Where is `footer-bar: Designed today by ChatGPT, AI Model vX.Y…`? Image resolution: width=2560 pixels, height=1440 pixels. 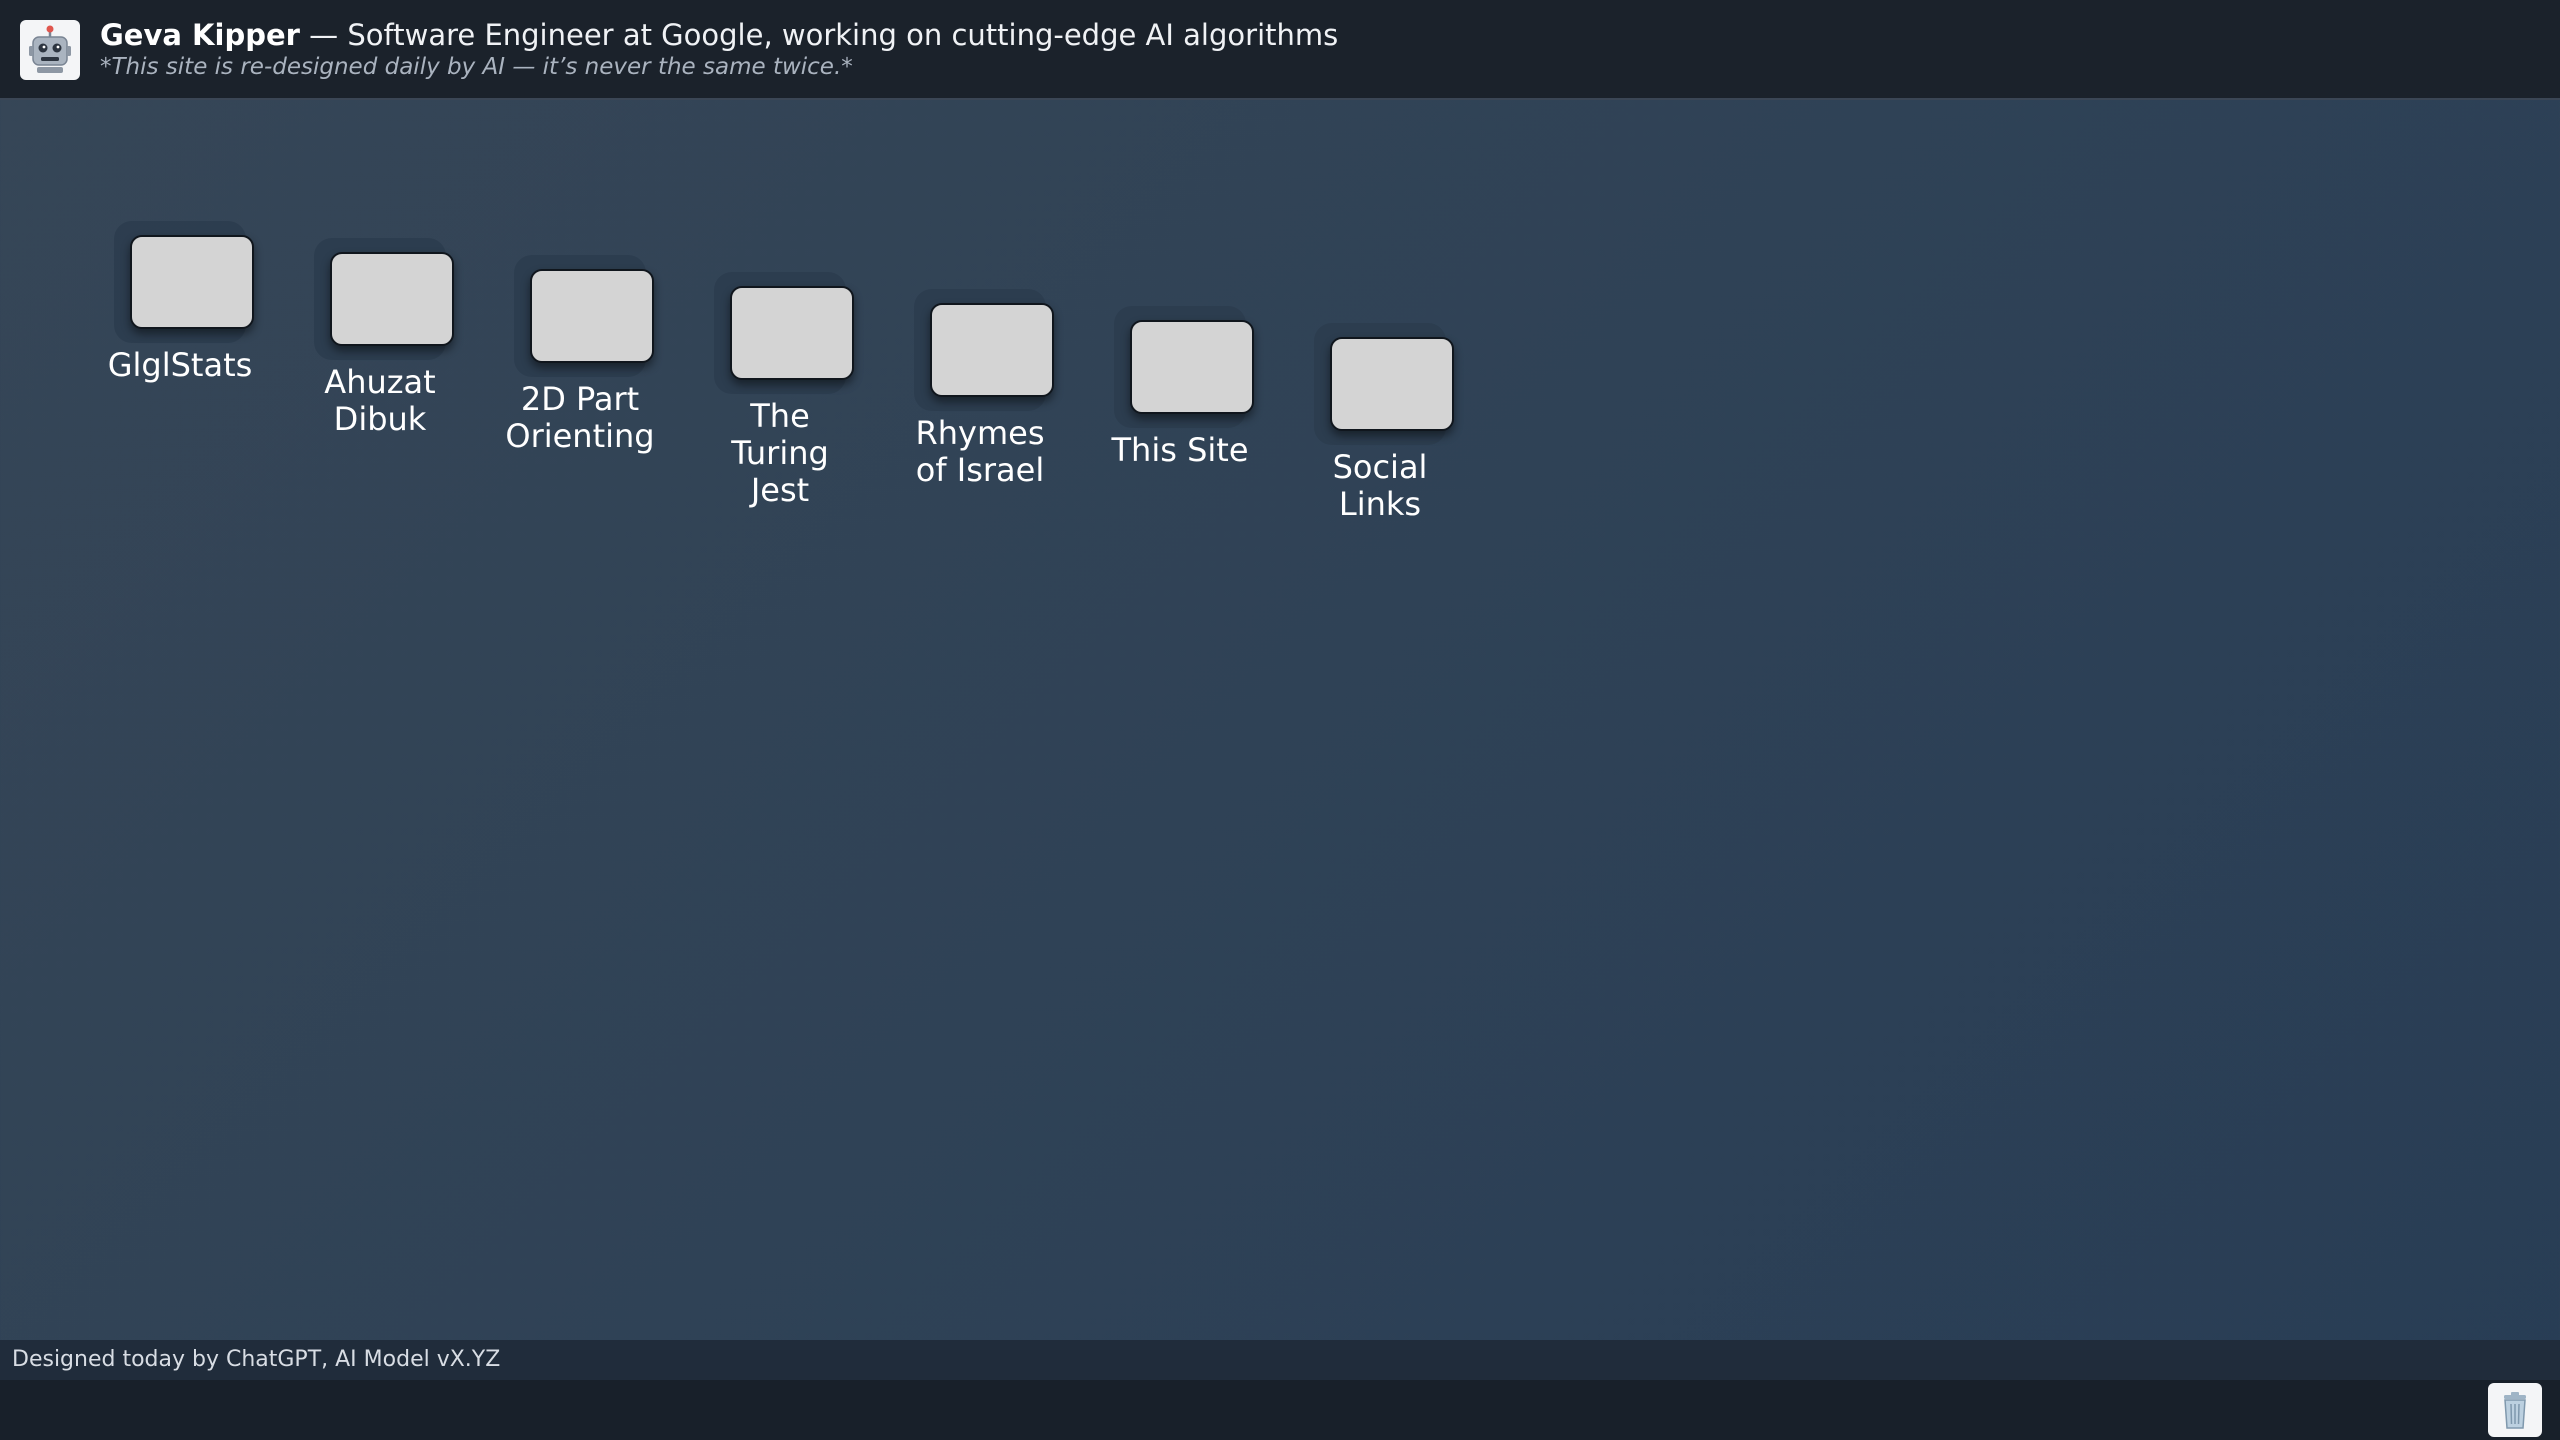
footer-bar: Designed today by ChatGPT, AI Model vX.Y… is located at coordinates (1280, 1360).